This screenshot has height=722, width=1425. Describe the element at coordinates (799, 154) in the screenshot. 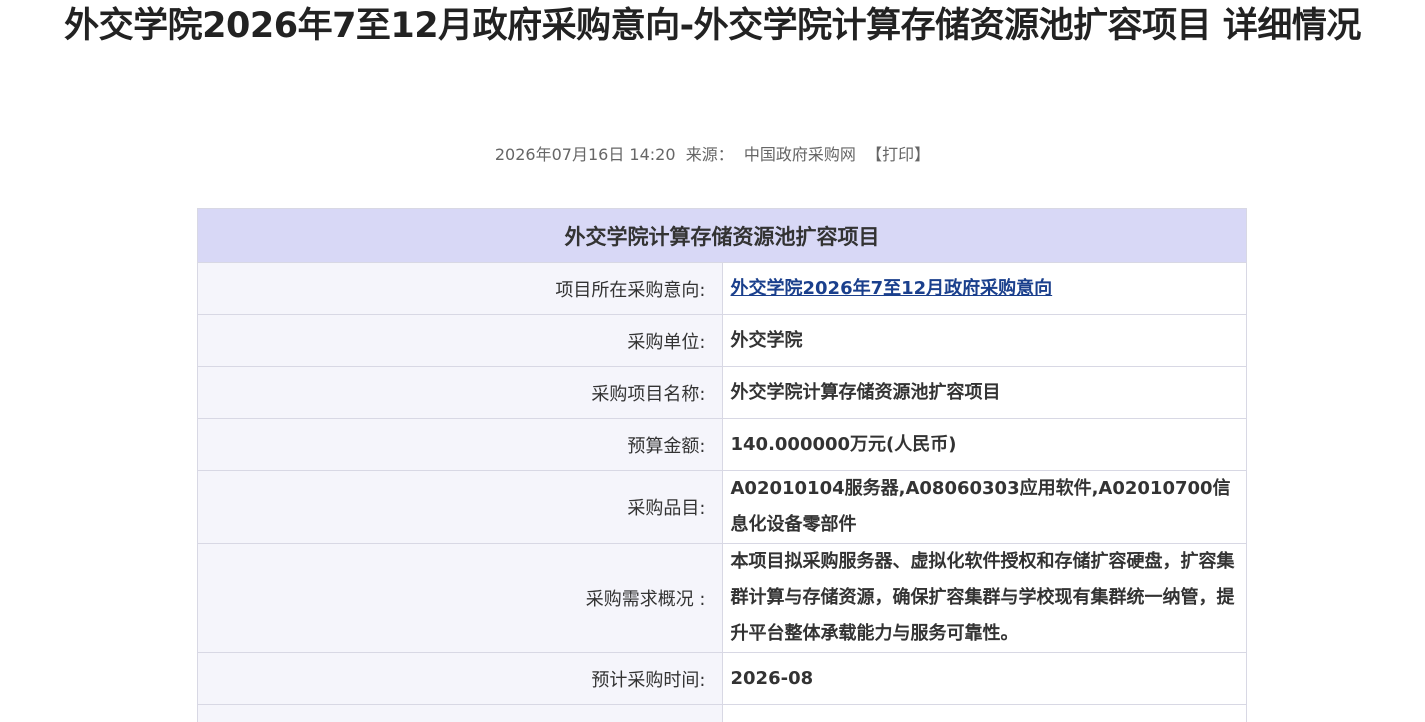

I see `source-value: 中国政府采购网` at that location.